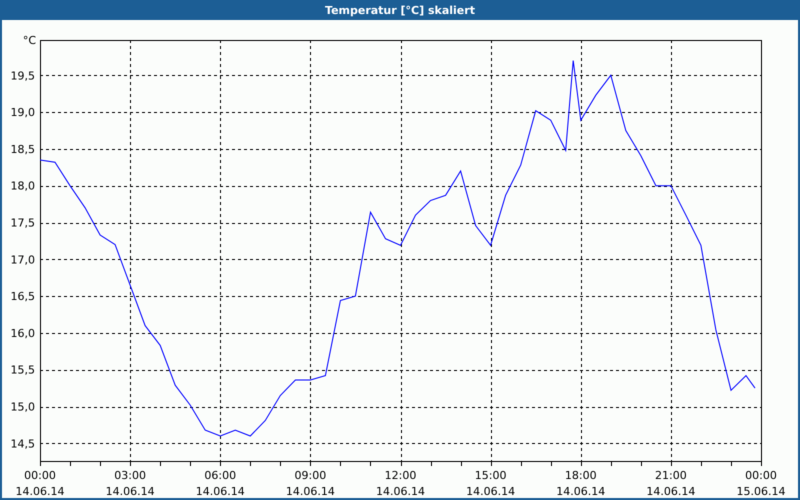 The image size is (800, 500). Describe the element at coordinates (22, 443) in the screenshot. I see `axis-tick-label: 14,5` at that location.